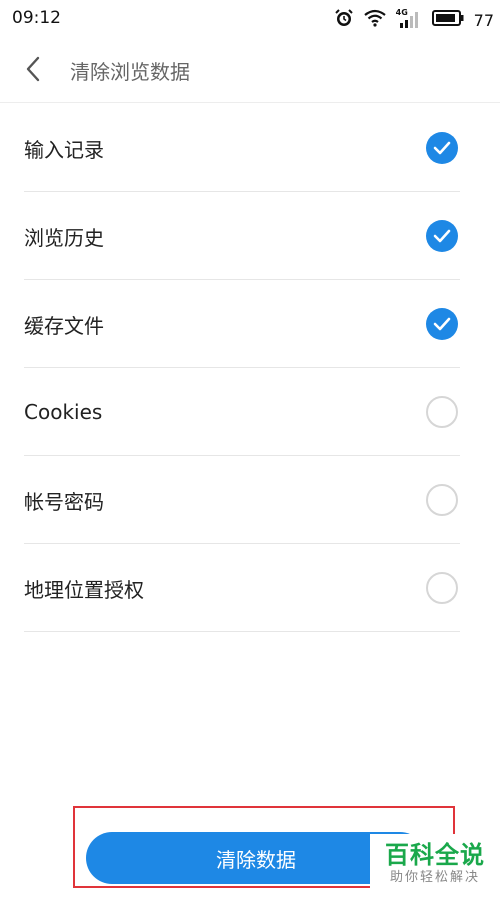  What do you see at coordinates (483, 20) in the screenshot?
I see `battery-level: 77` at bounding box center [483, 20].